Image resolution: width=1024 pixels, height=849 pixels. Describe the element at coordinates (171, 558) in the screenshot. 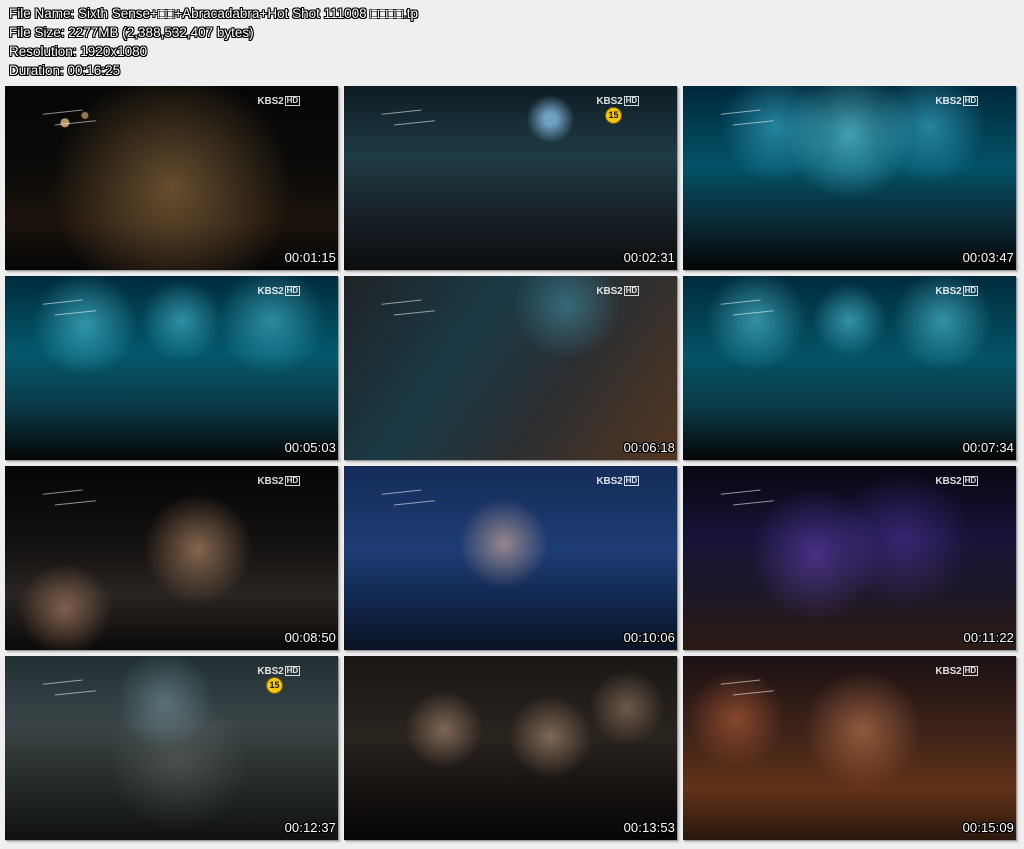

I see `video-thumbnail: KBS2 HD 00:08:50` at that location.